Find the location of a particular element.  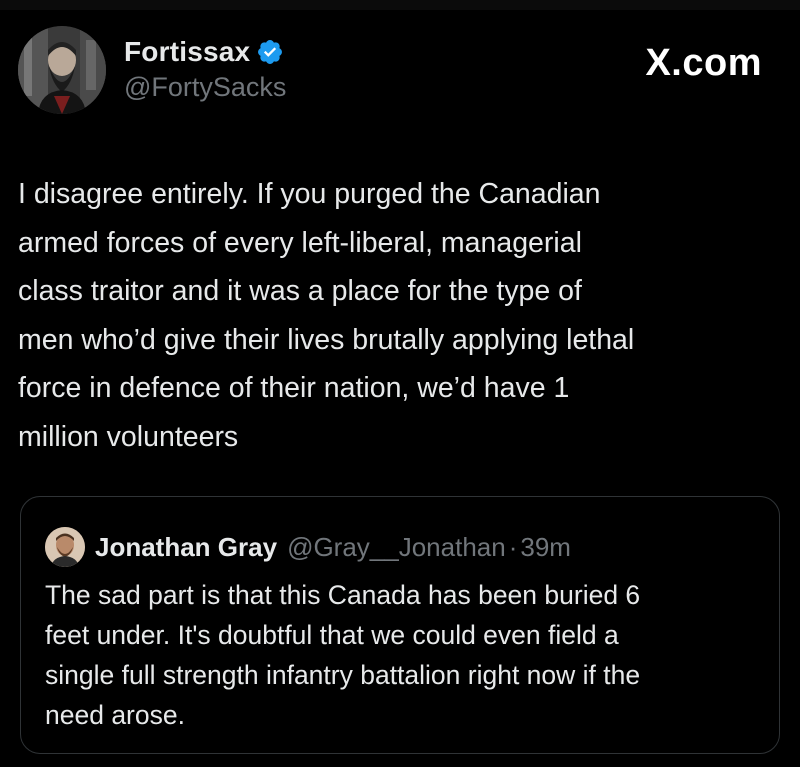

quoted-author-avatar is located at coordinates (65, 547).